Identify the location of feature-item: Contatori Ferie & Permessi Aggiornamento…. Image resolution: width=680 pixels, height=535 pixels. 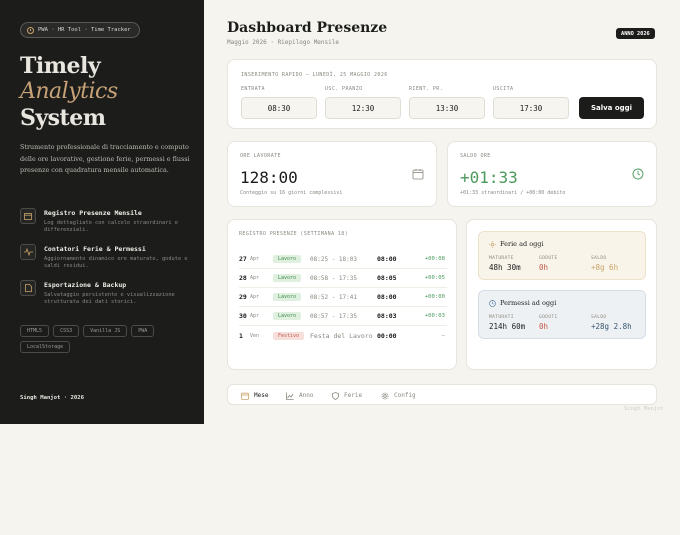
(109, 257).